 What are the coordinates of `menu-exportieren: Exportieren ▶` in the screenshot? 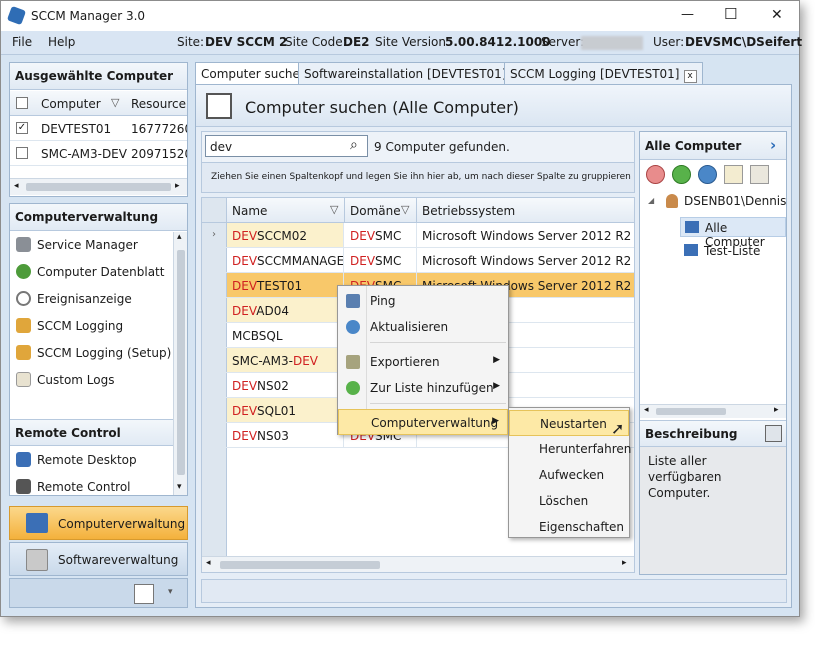 It's located at (423, 362).